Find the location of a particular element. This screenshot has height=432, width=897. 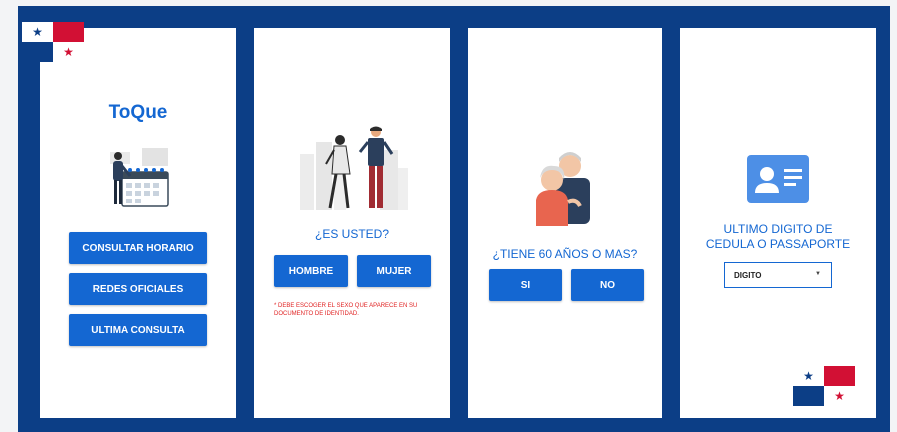

gender-question: ¿ES USTED? is located at coordinates (351, 234).